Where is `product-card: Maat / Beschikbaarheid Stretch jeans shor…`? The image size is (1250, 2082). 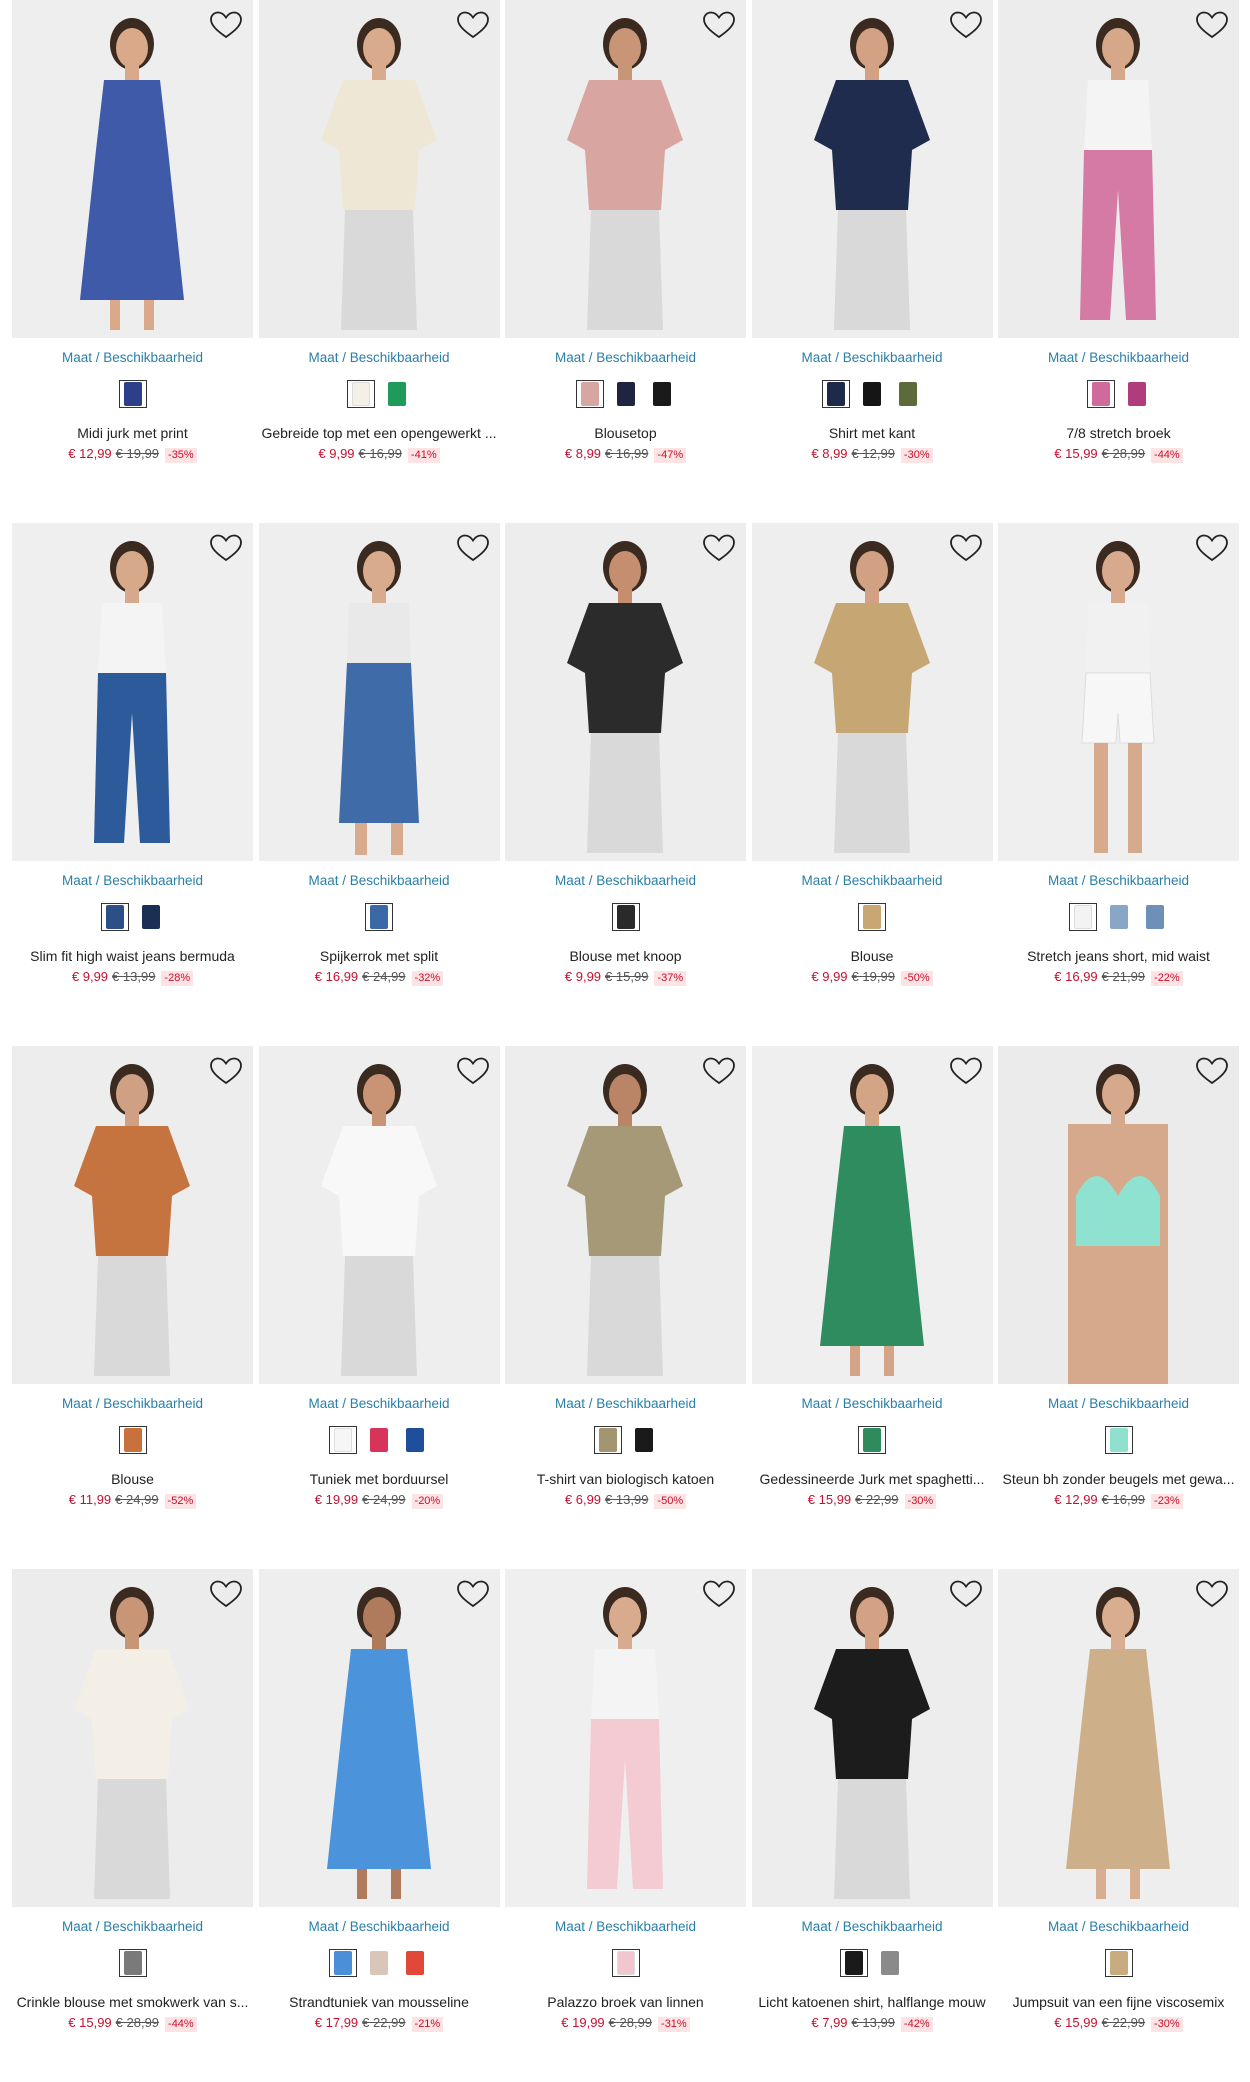
product-card: Maat / Beschikbaarheid Stretch jeans shor… is located at coordinates (1118, 763).